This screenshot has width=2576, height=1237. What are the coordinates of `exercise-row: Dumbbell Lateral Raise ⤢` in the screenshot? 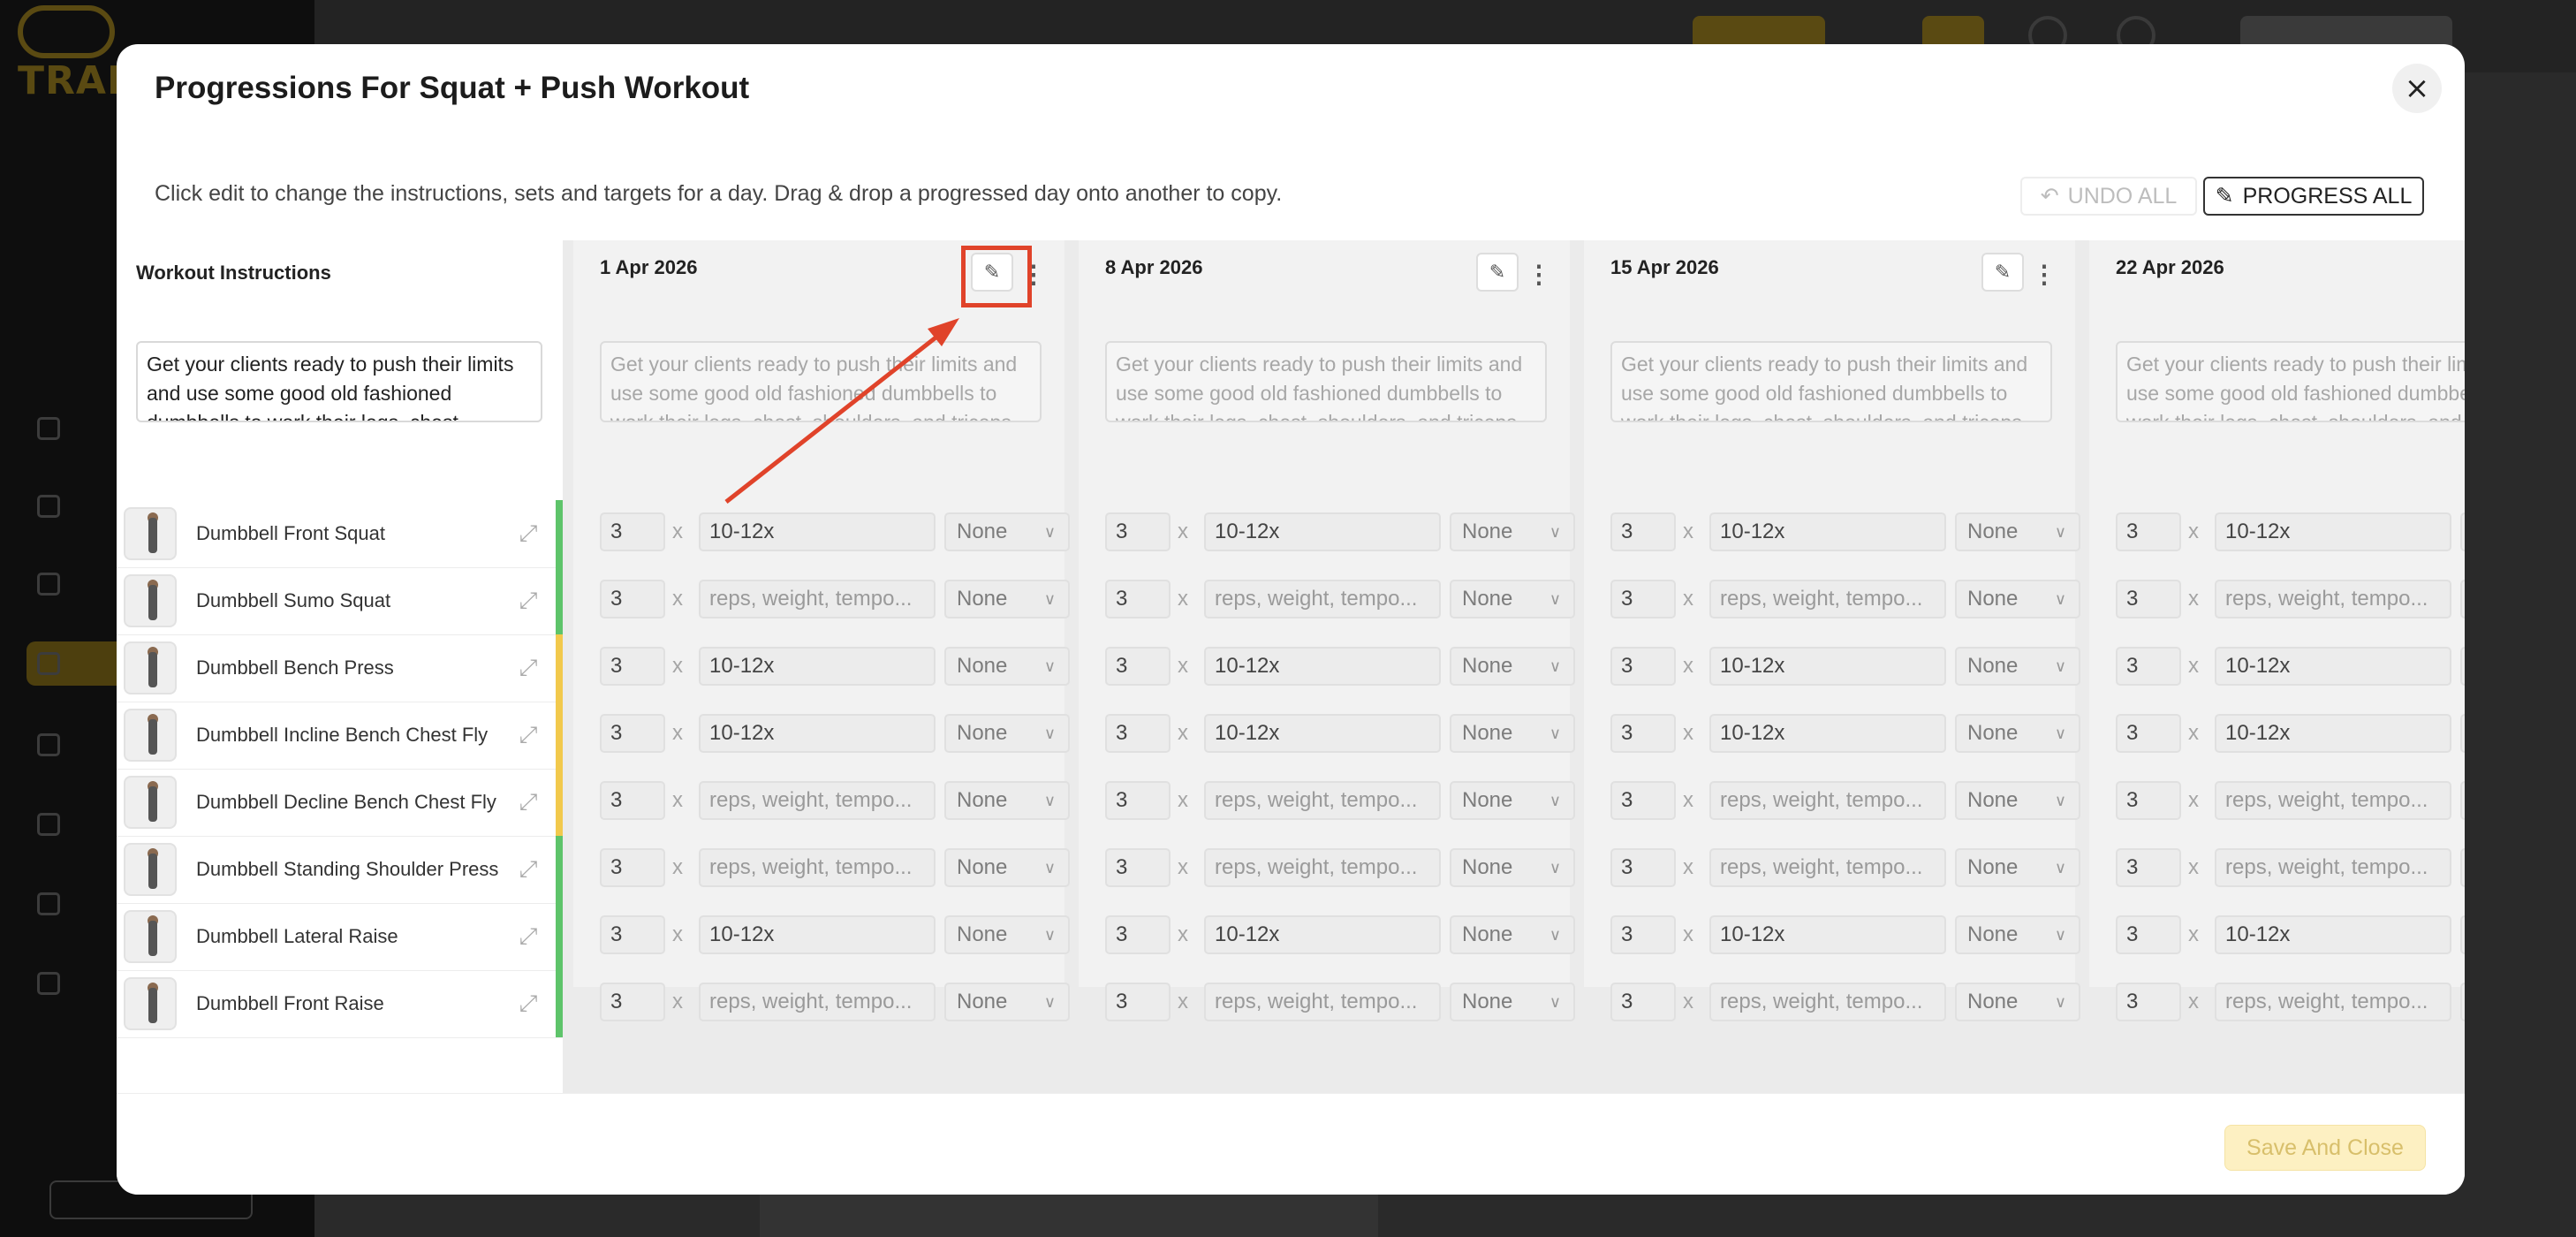 It's located at (340, 936).